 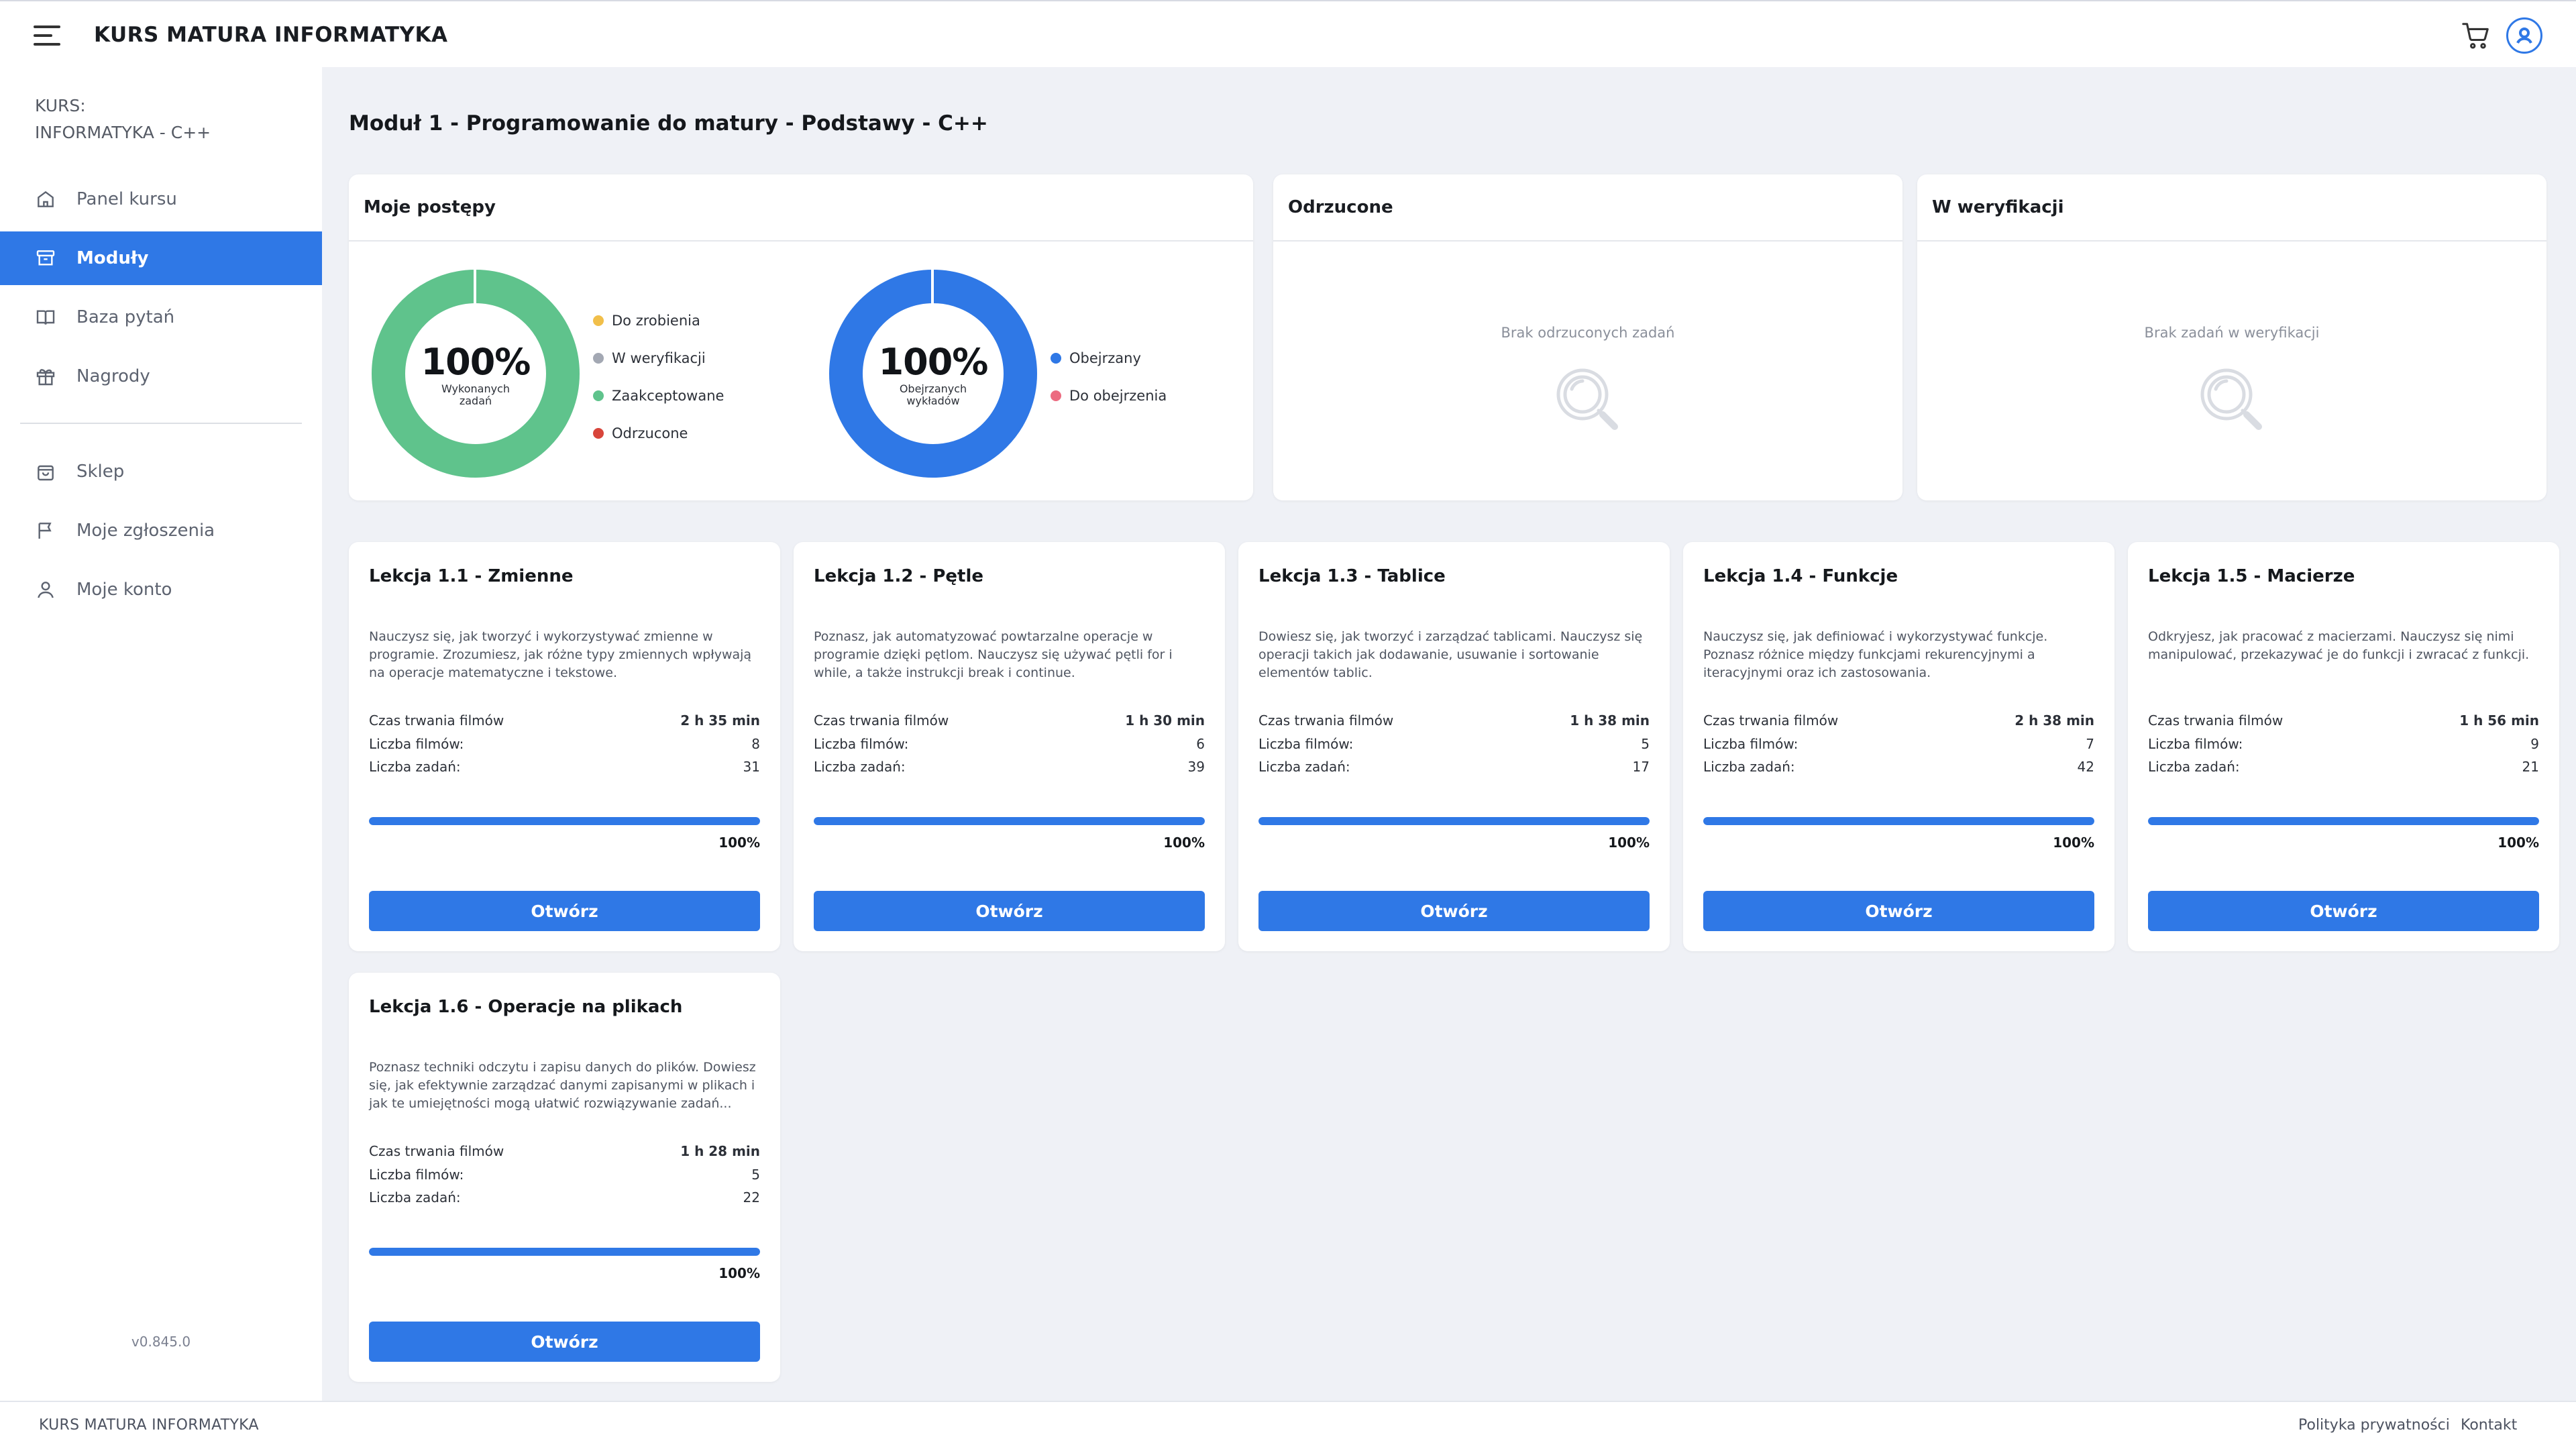 What do you see at coordinates (1587, 207) in the screenshot?
I see `rejected-card-title: Odrzucone` at bounding box center [1587, 207].